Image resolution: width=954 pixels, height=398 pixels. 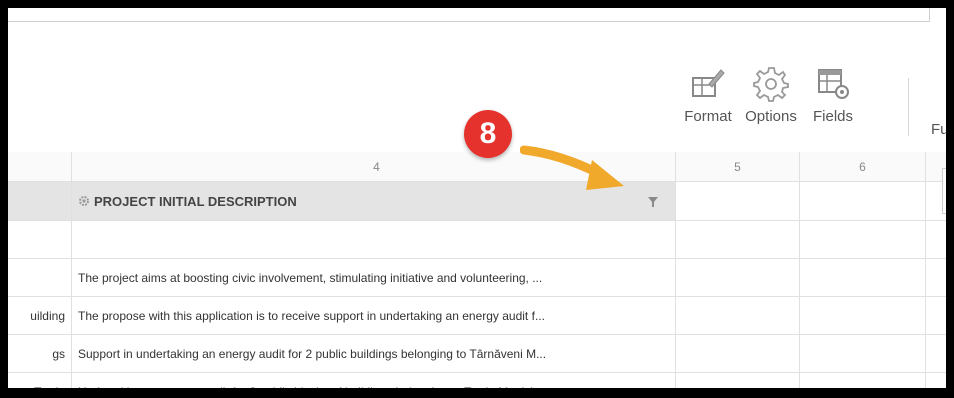 What do you see at coordinates (469, 15) in the screenshot?
I see `top-input-strip` at bounding box center [469, 15].